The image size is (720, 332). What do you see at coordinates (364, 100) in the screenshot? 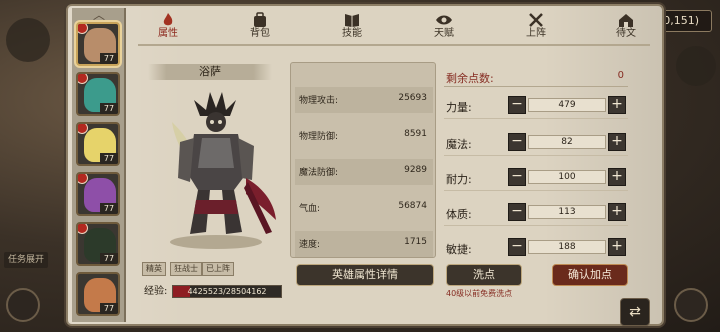
I see `stat-row: 物理攻击: 25693` at bounding box center [364, 100].